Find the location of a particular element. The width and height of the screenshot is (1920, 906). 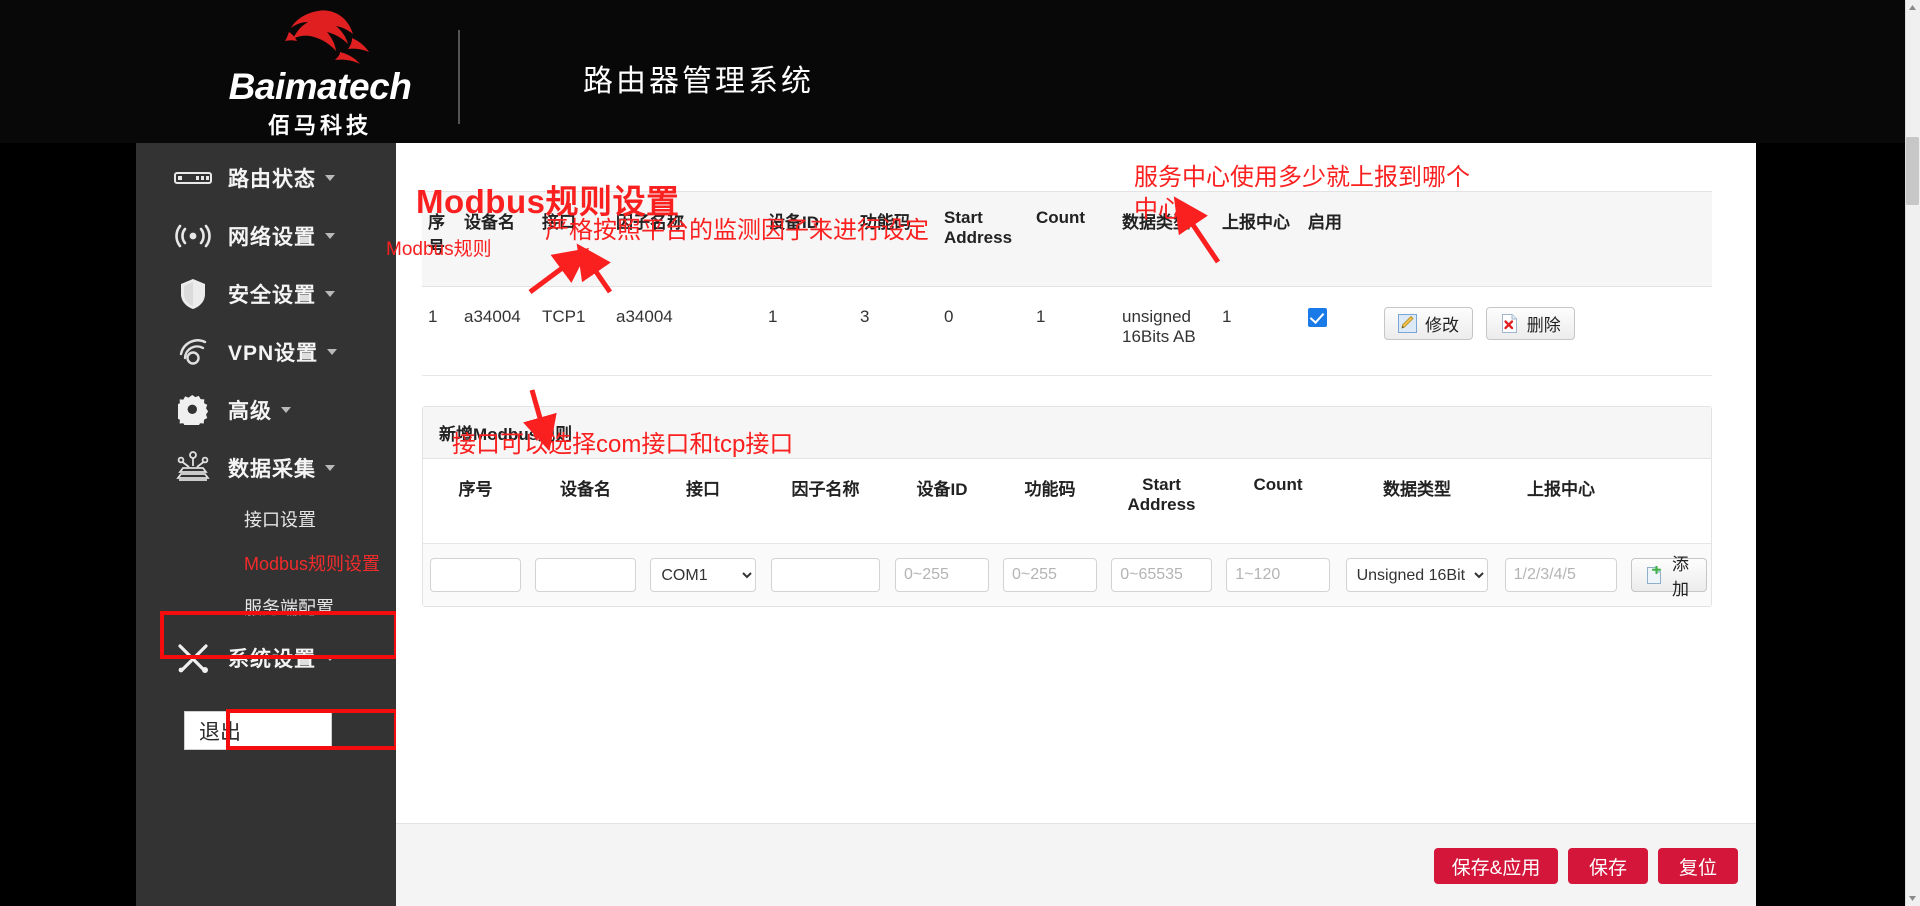

sidebar-item-data-acquisition: 数据采集 is located at coordinates (266, 468).